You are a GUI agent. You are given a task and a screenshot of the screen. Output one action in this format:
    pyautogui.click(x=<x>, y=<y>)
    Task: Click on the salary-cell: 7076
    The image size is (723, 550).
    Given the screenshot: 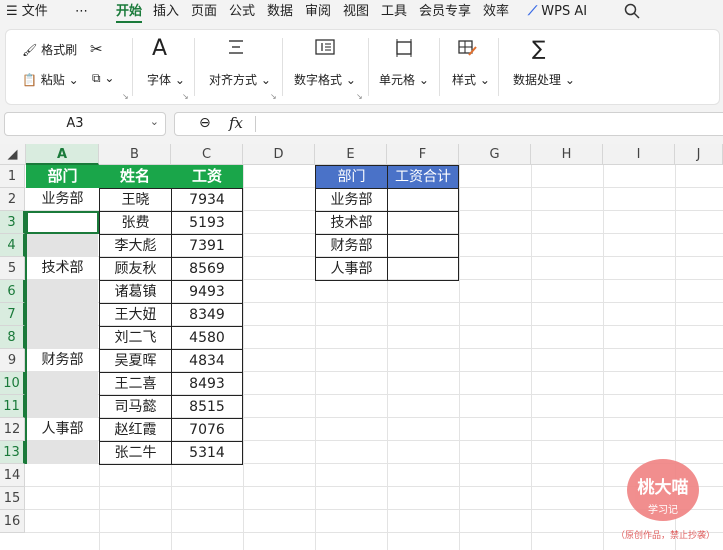 What is the action you would take?
    pyautogui.click(x=207, y=430)
    